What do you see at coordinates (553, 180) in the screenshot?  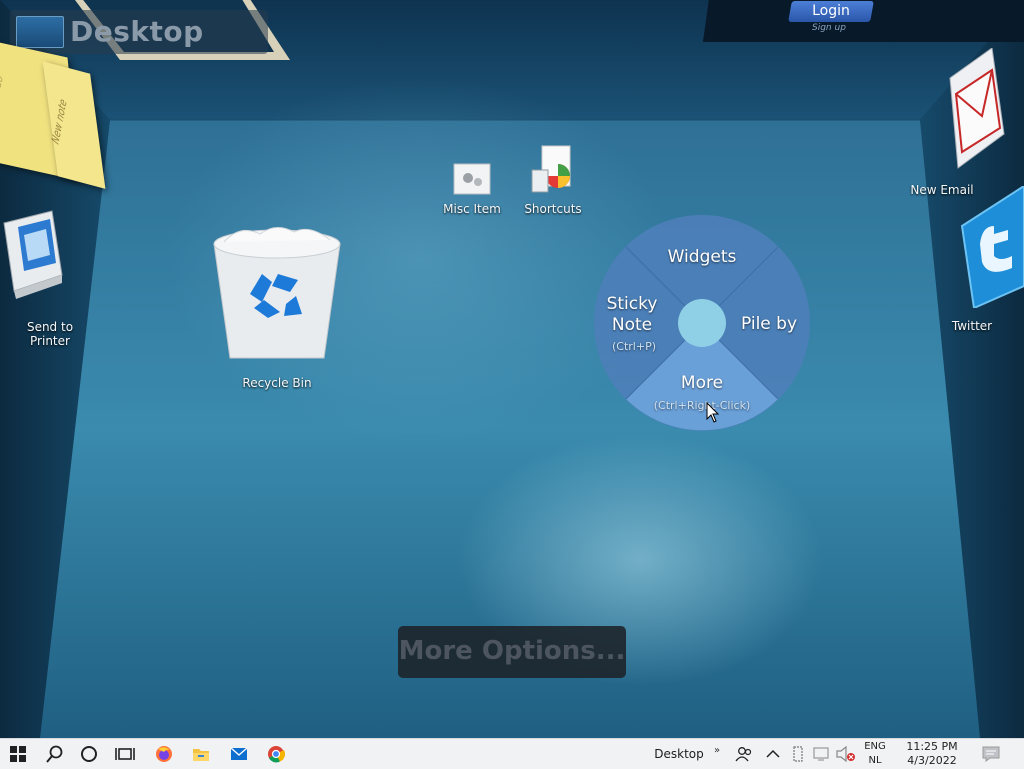 I see `shortcuts-icon: Shortcuts` at bounding box center [553, 180].